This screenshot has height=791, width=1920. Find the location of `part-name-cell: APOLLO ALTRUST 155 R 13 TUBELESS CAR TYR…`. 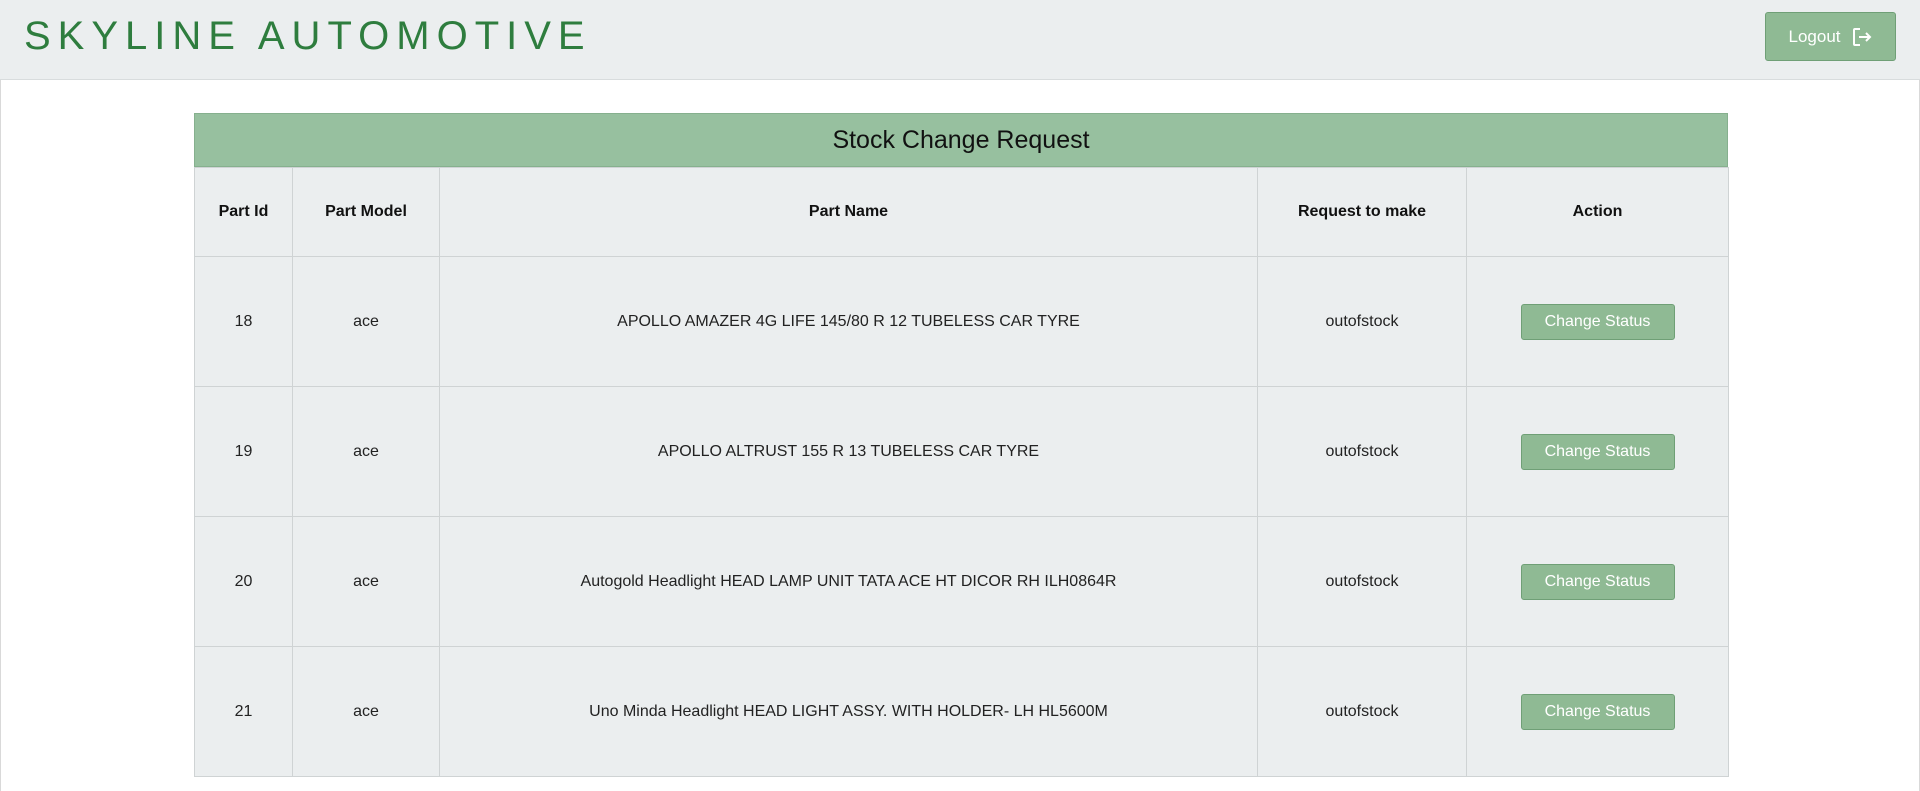

part-name-cell: APOLLO ALTRUST 155 R 13 TUBELESS CAR TYR… is located at coordinates (848, 451).